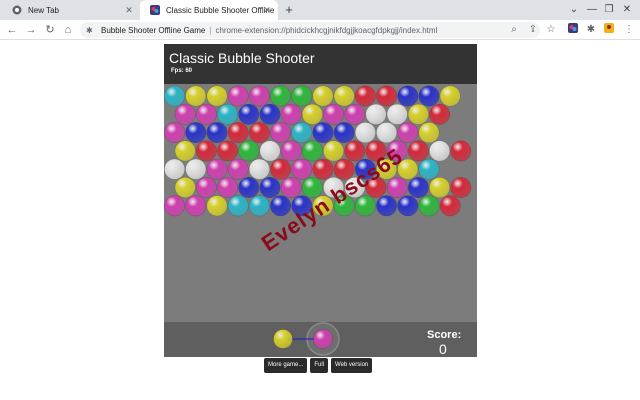 This screenshot has width=640, height=400. What do you see at coordinates (71, 10) in the screenshot?
I see `tab-new-tab: New Tab ✕` at bounding box center [71, 10].